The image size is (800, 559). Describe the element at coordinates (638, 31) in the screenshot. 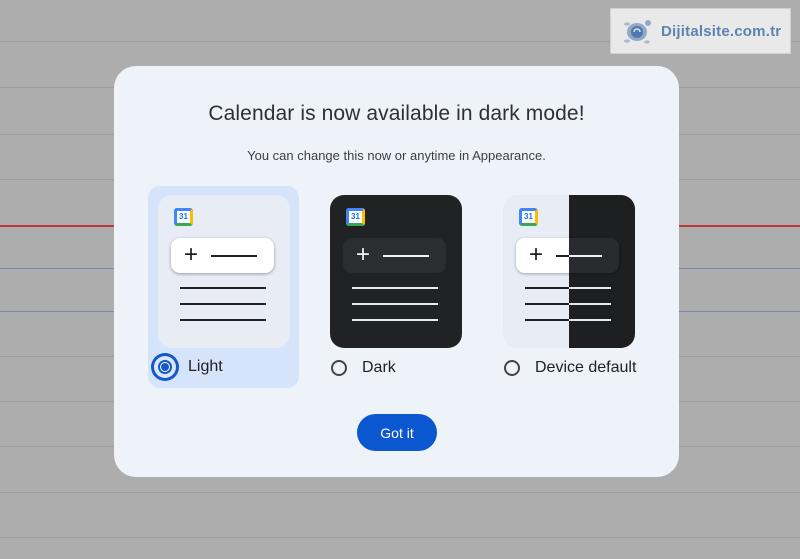

I see `turtle-logo-icon` at that location.